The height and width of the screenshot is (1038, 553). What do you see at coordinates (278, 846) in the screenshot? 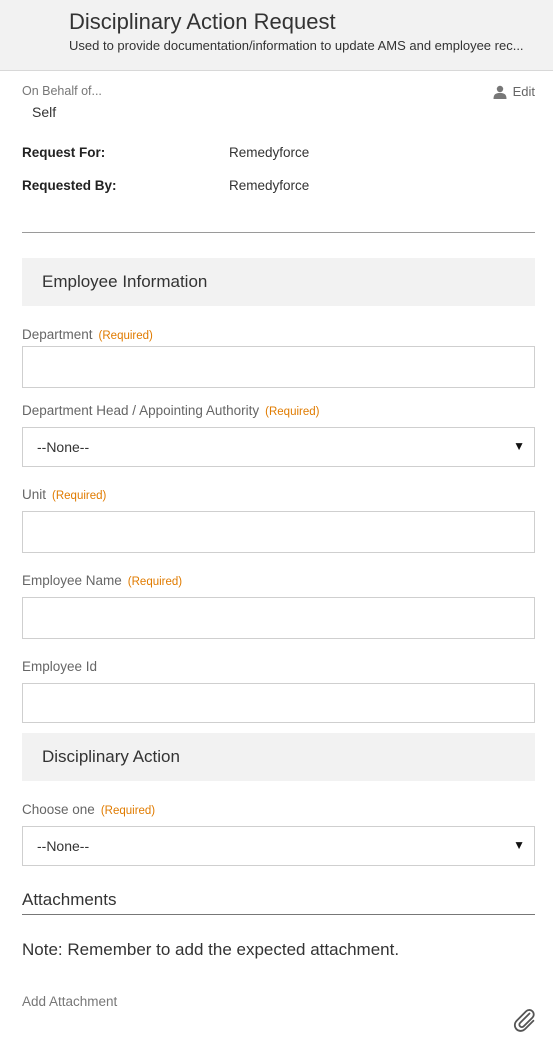
I see `choose-one-select: --None-- ▼` at bounding box center [278, 846].